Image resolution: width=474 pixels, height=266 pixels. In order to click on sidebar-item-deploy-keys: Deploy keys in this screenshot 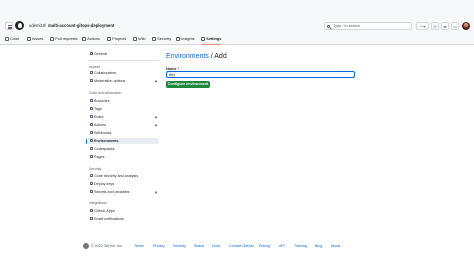, I will do `click(123, 184)`.